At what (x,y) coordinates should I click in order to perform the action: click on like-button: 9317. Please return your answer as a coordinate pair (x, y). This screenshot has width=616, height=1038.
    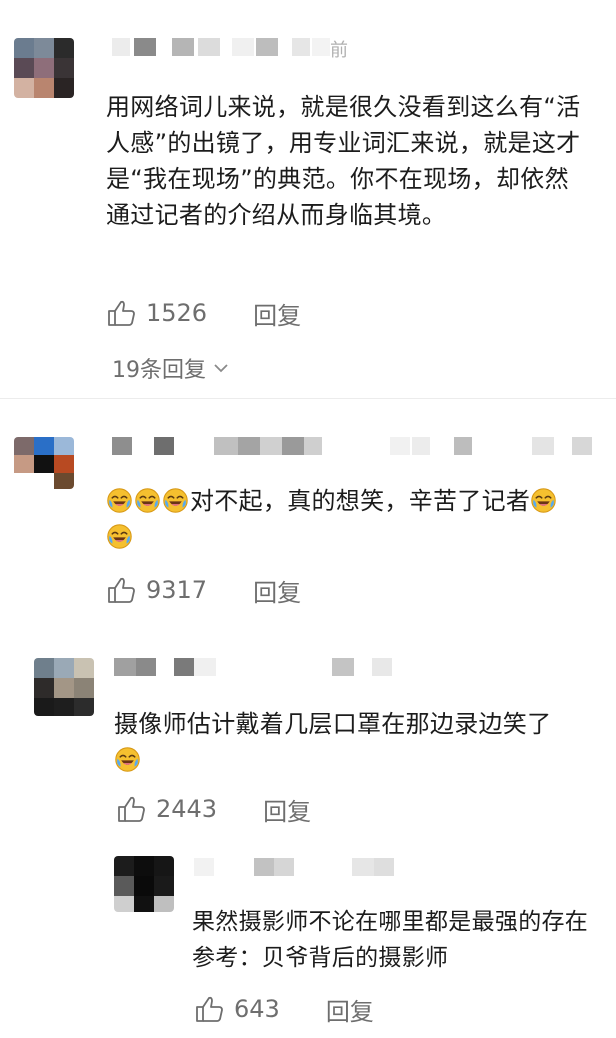
    Looking at the image, I should click on (156, 590).